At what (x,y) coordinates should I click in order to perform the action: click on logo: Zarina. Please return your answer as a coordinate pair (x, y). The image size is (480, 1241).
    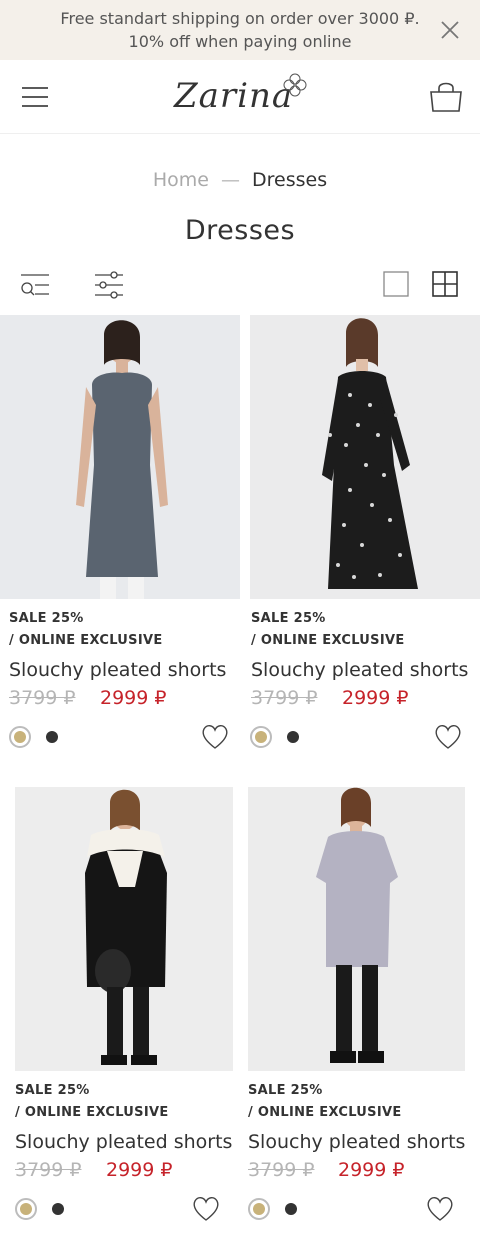
    Looking at the image, I should click on (240, 98).